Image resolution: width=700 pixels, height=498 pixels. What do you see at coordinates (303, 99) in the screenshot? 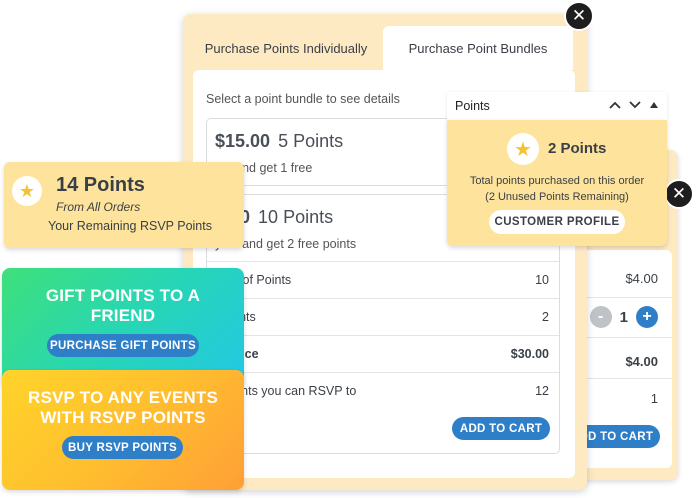
I see `bundle-hint: Select a point bundle to see details` at bounding box center [303, 99].